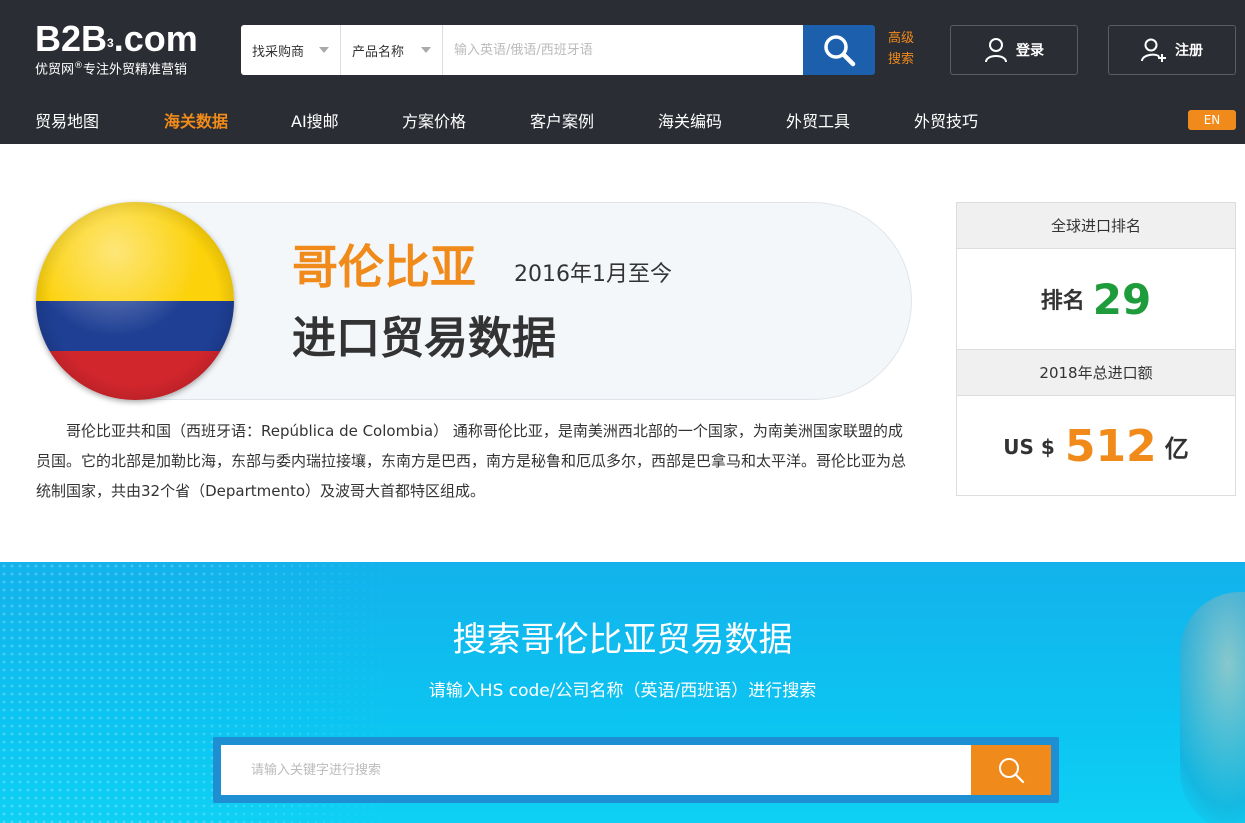  Describe the element at coordinates (278, 52) in the screenshot. I see `search-type-label: 找采购商` at that location.